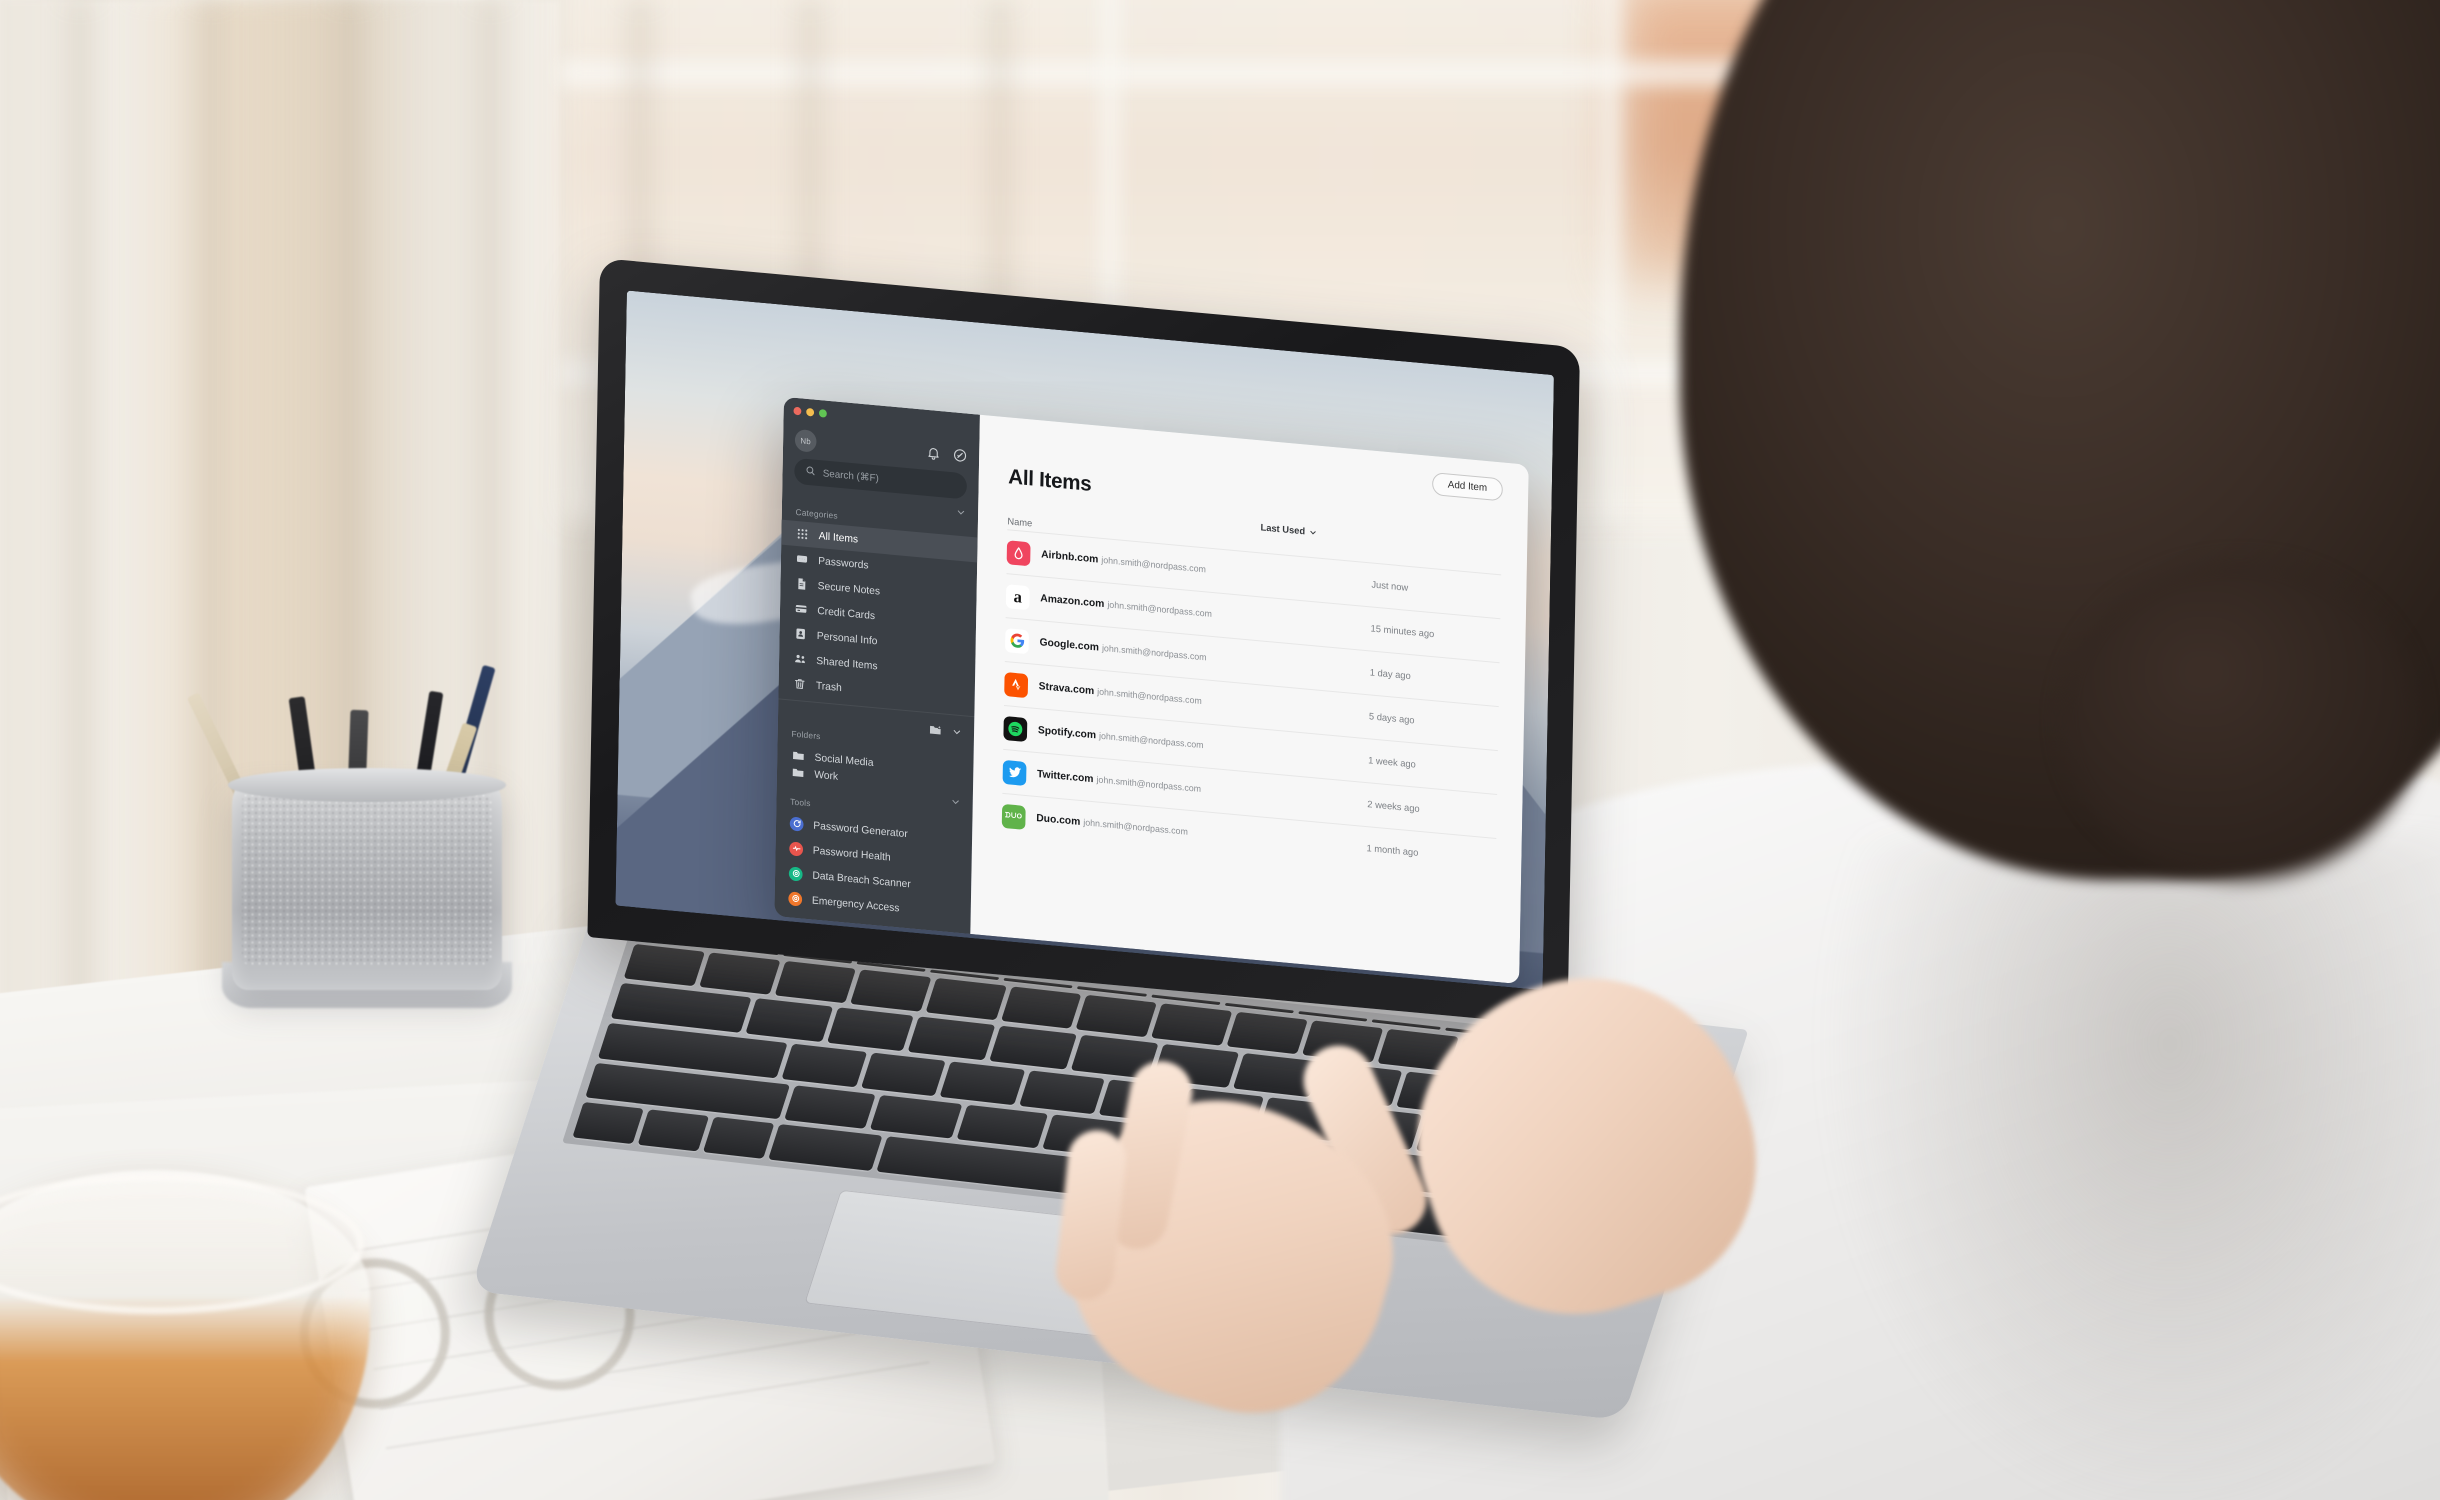 The height and width of the screenshot is (1500, 2440). I want to click on shoulder-shadow, so click(2130, 1170).